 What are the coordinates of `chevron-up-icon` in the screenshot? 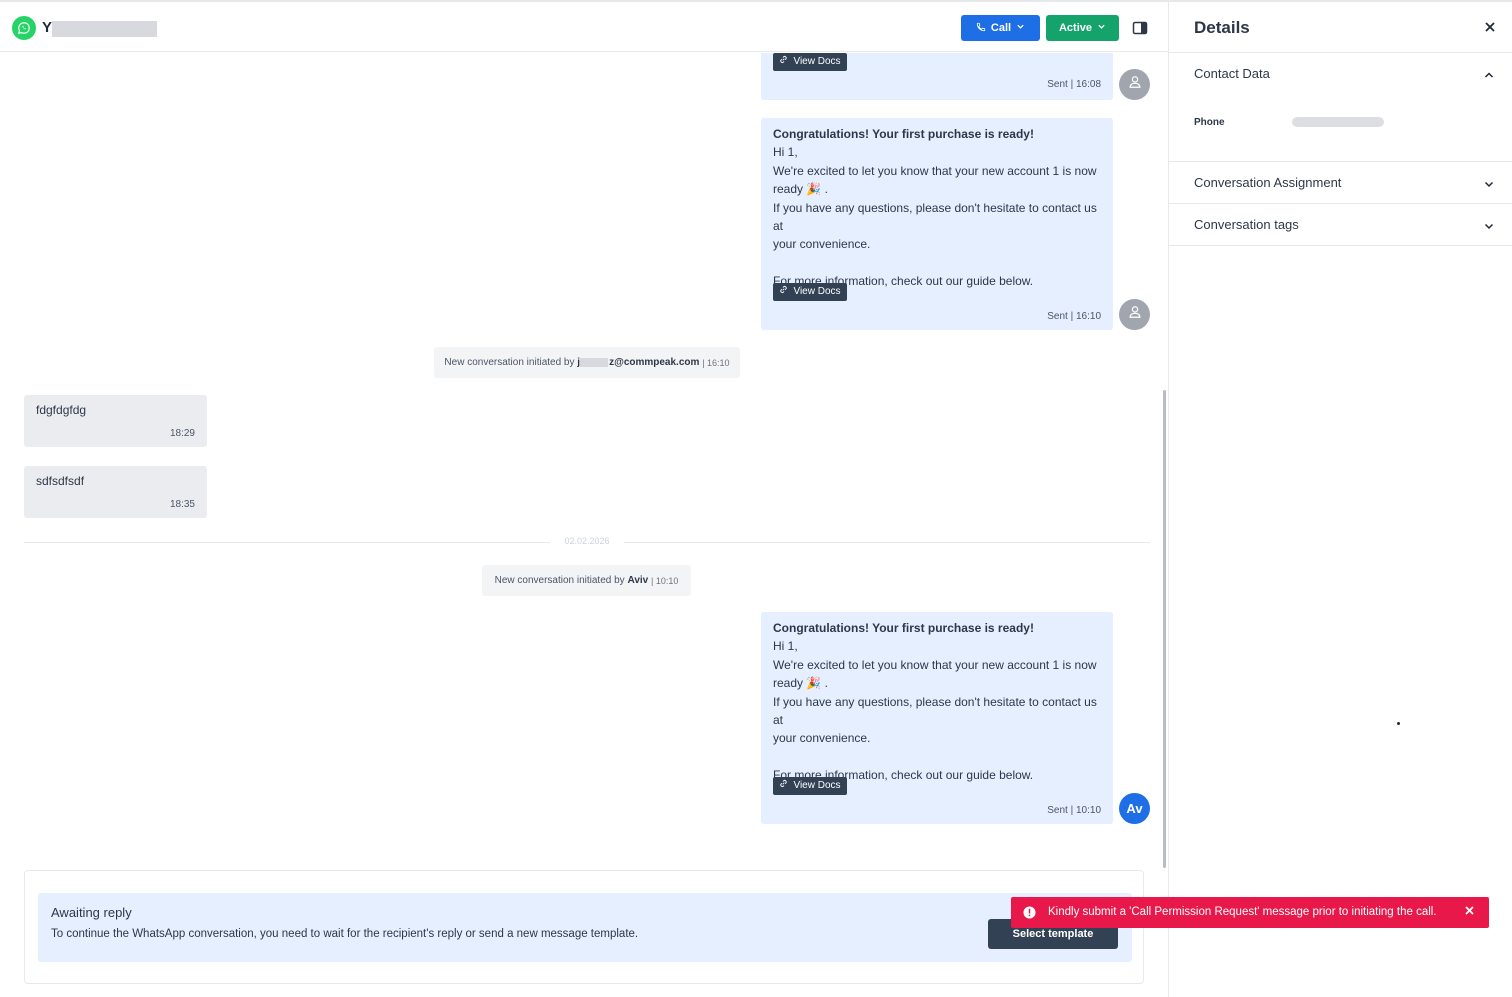 It's located at (1489, 74).